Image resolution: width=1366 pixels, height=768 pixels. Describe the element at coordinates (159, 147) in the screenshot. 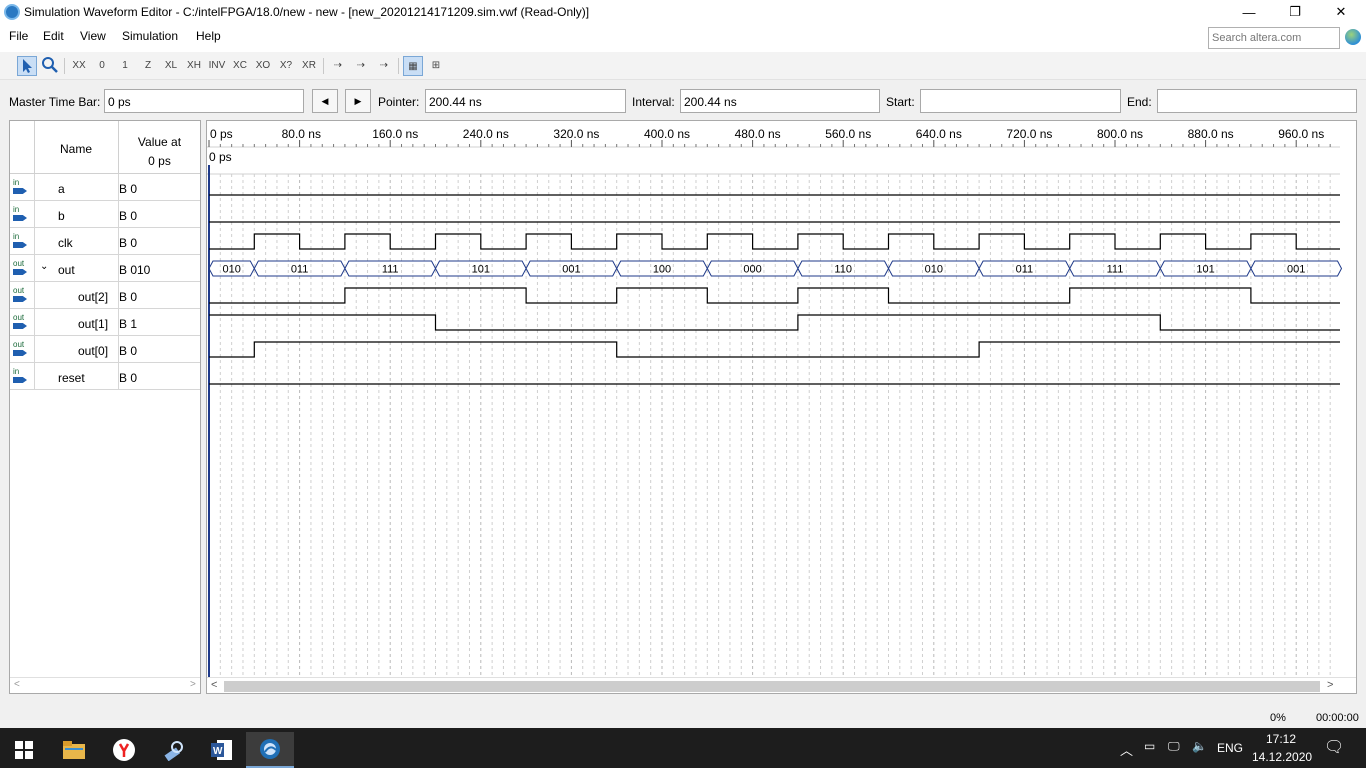

I see `value-column-header: Value at 0 ps` at that location.